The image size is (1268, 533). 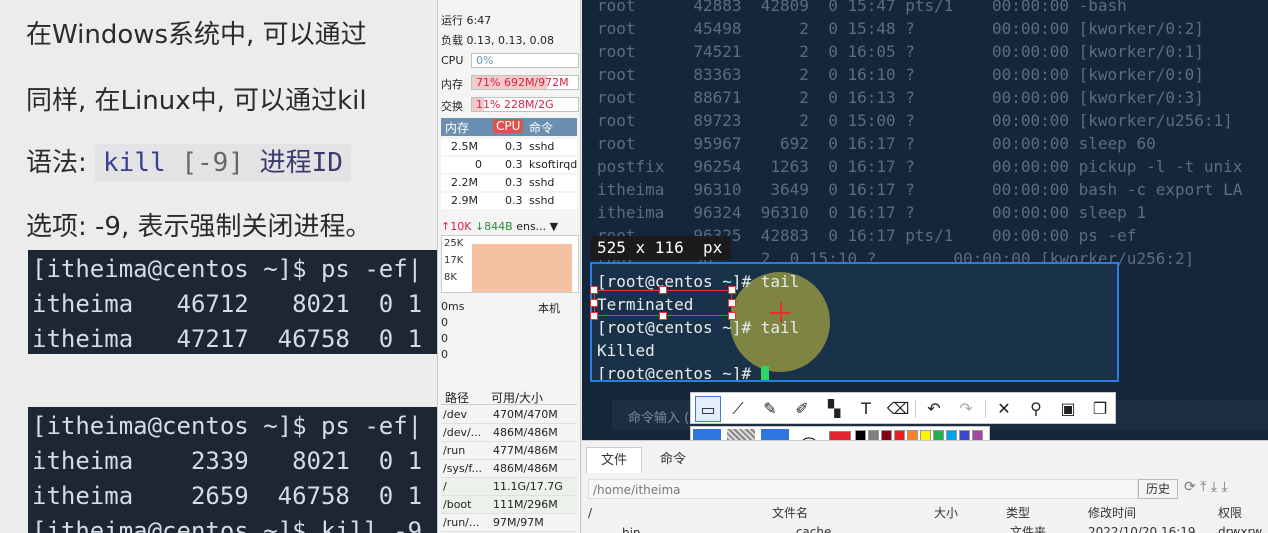 What do you see at coordinates (738, 409) in the screenshot?
I see `polyline-tool-icon: ⟋` at bounding box center [738, 409].